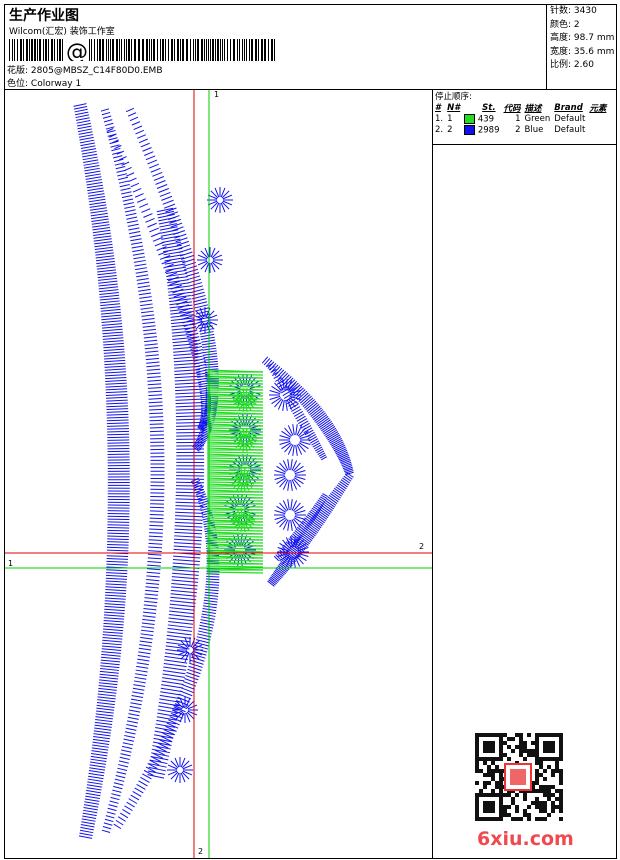 This screenshot has height=860, width=620. I want to click on stat-stitches: 针数: 3430, so click(573, 11).